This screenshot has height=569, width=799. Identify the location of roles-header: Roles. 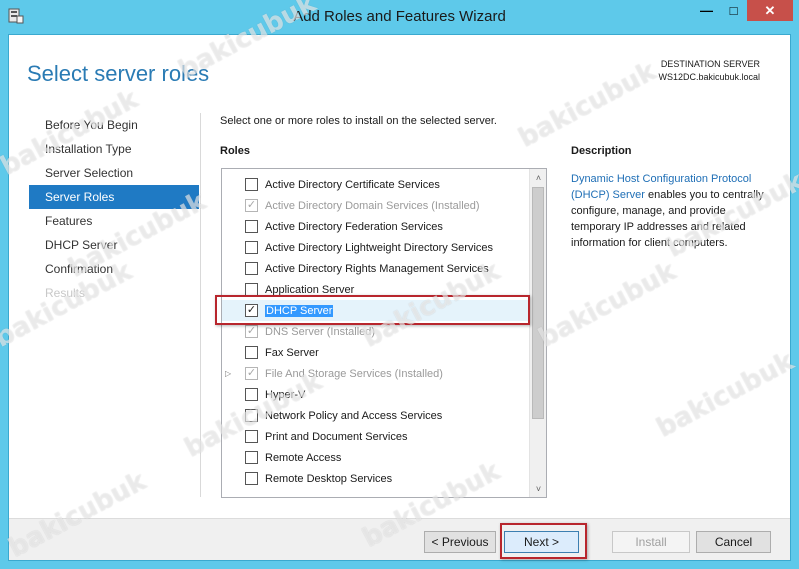
(235, 151).